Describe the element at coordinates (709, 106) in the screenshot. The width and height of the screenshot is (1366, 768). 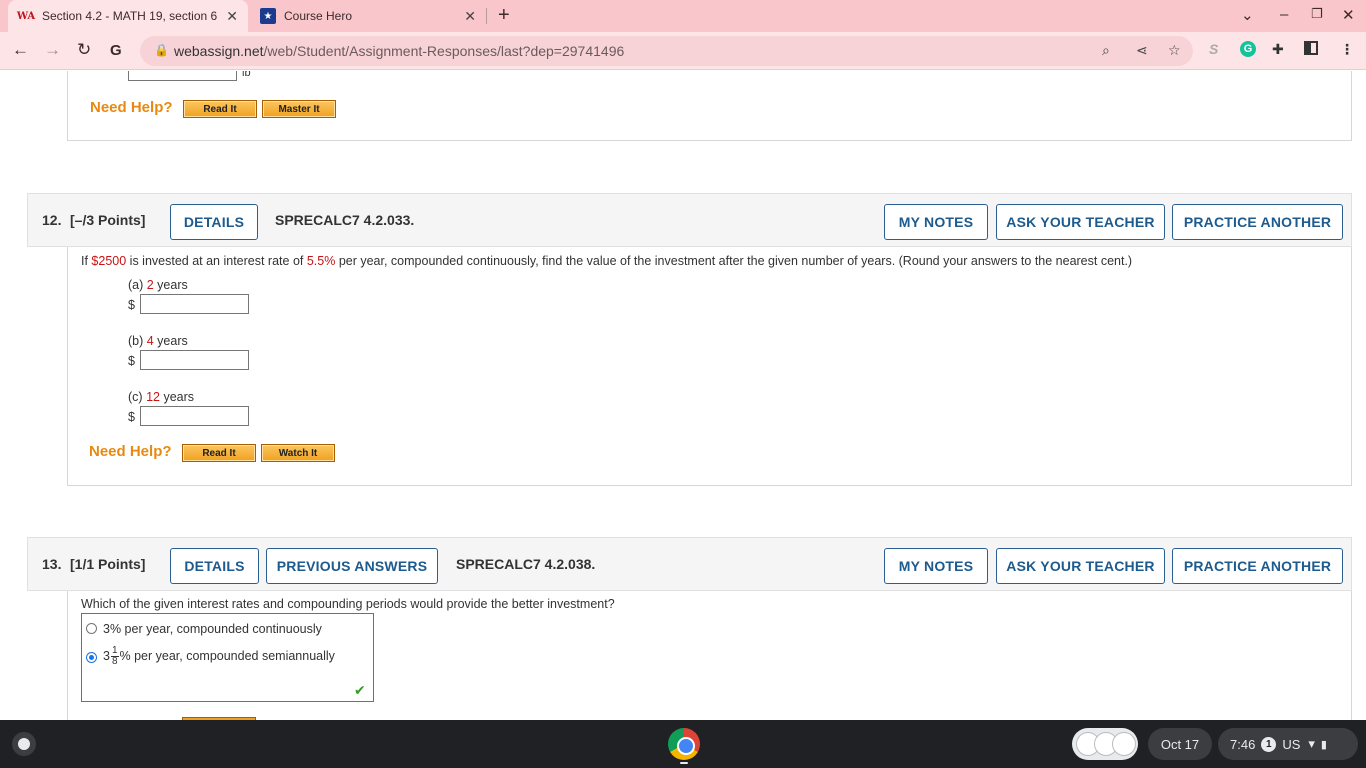
I see `question-11-box: lb Need Help? Read It Master It` at that location.